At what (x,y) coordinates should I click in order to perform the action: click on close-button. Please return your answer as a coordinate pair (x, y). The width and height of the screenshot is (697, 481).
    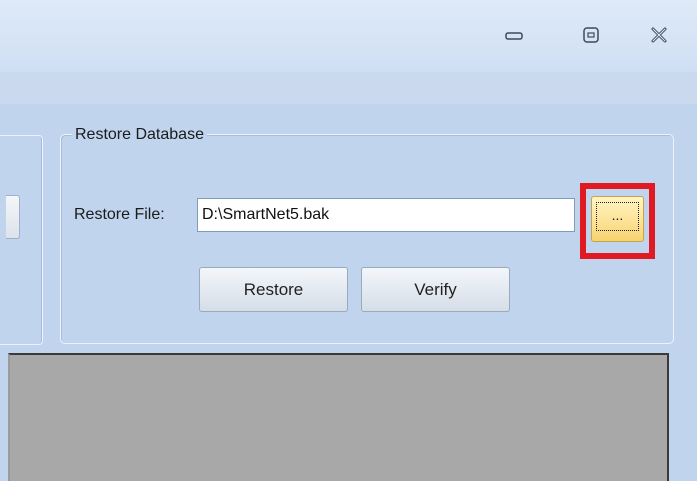
    Looking at the image, I should click on (659, 35).